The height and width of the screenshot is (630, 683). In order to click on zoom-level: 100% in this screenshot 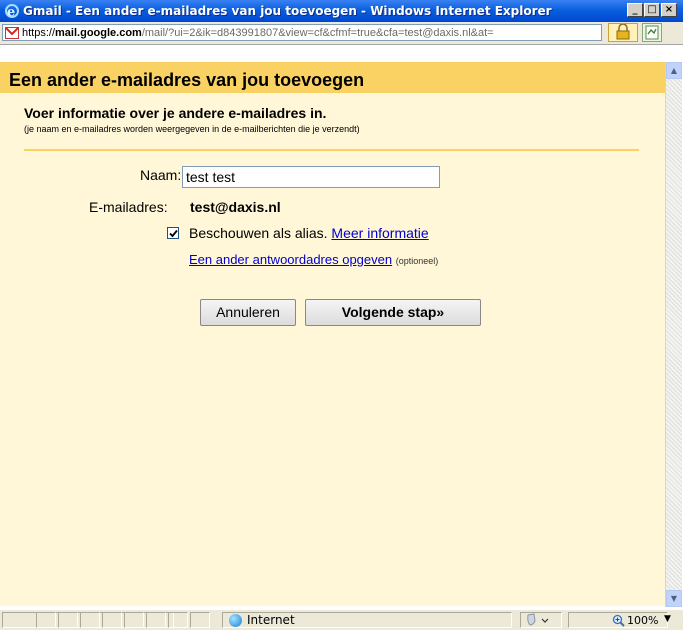, I will do `click(643, 620)`.